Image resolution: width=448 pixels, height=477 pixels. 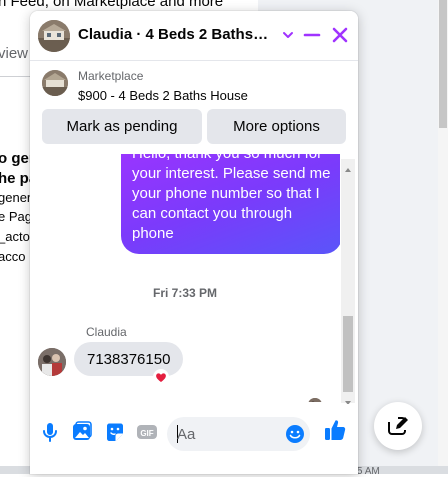 What do you see at coordinates (315, 400) in the screenshot?
I see `seen-indicator-avatar` at bounding box center [315, 400].